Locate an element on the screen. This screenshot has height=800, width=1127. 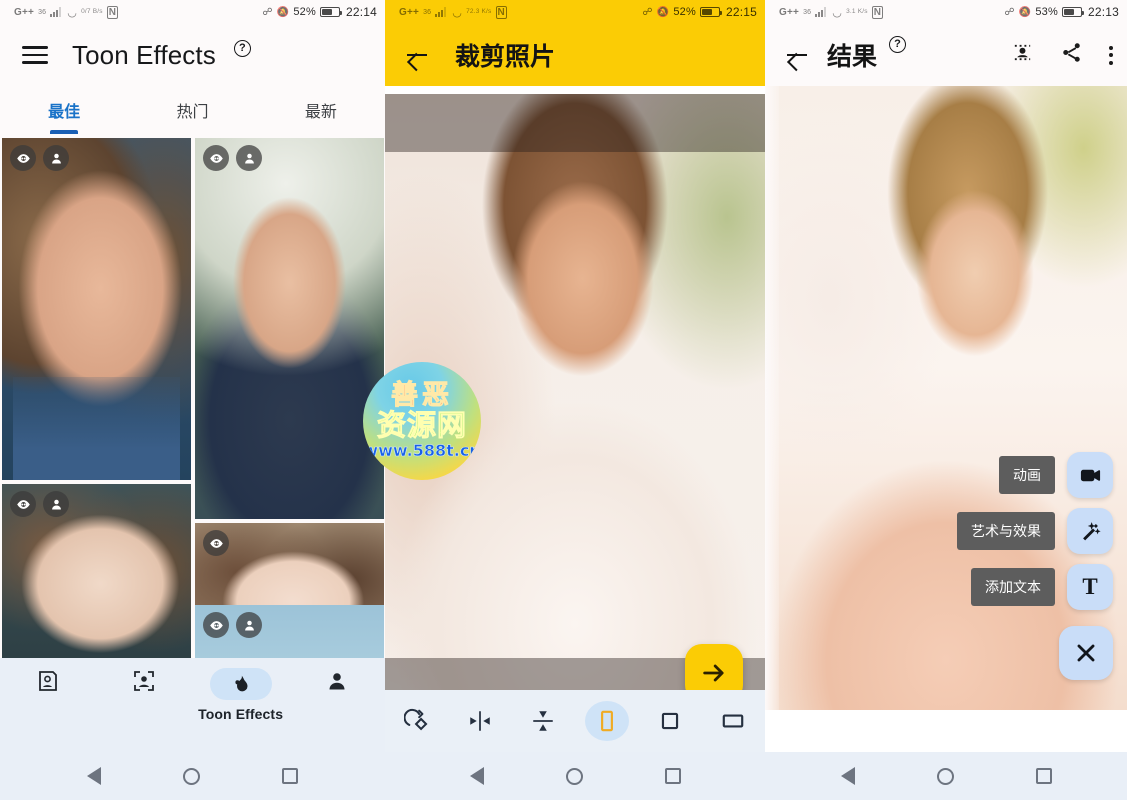
sidebar-item-frames is located at coordinates (48, 684).